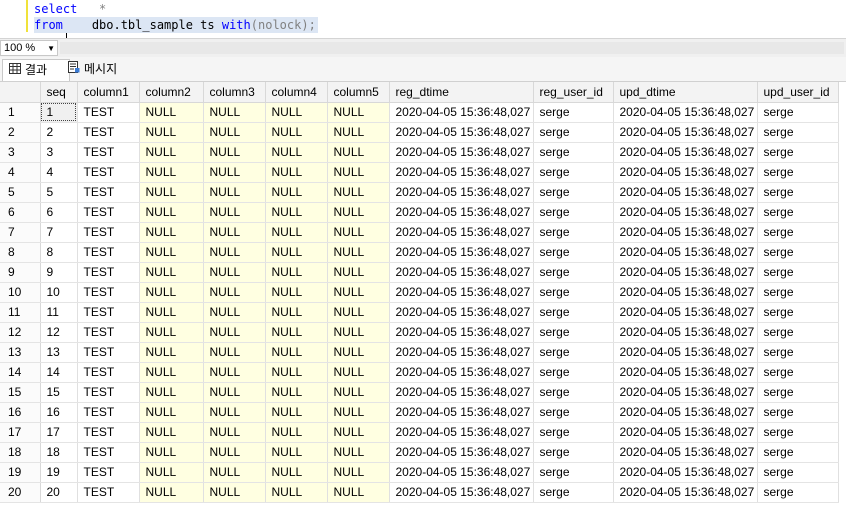 The image size is (846, 528). Describe the element at coordinates (59, 472) in the screenshot. I see `table-cell: 19` at that location.